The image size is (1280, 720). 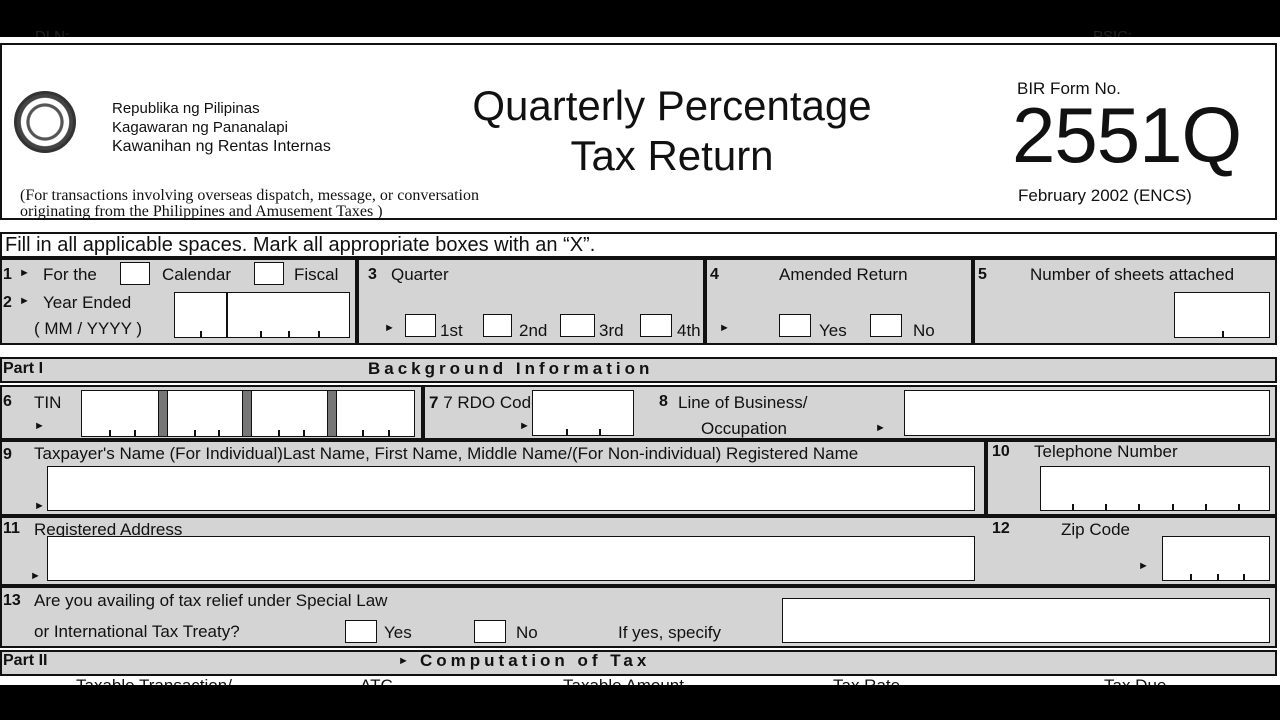 I want to click on quarter-4th-label: 4th, so click(x=689, y=330).